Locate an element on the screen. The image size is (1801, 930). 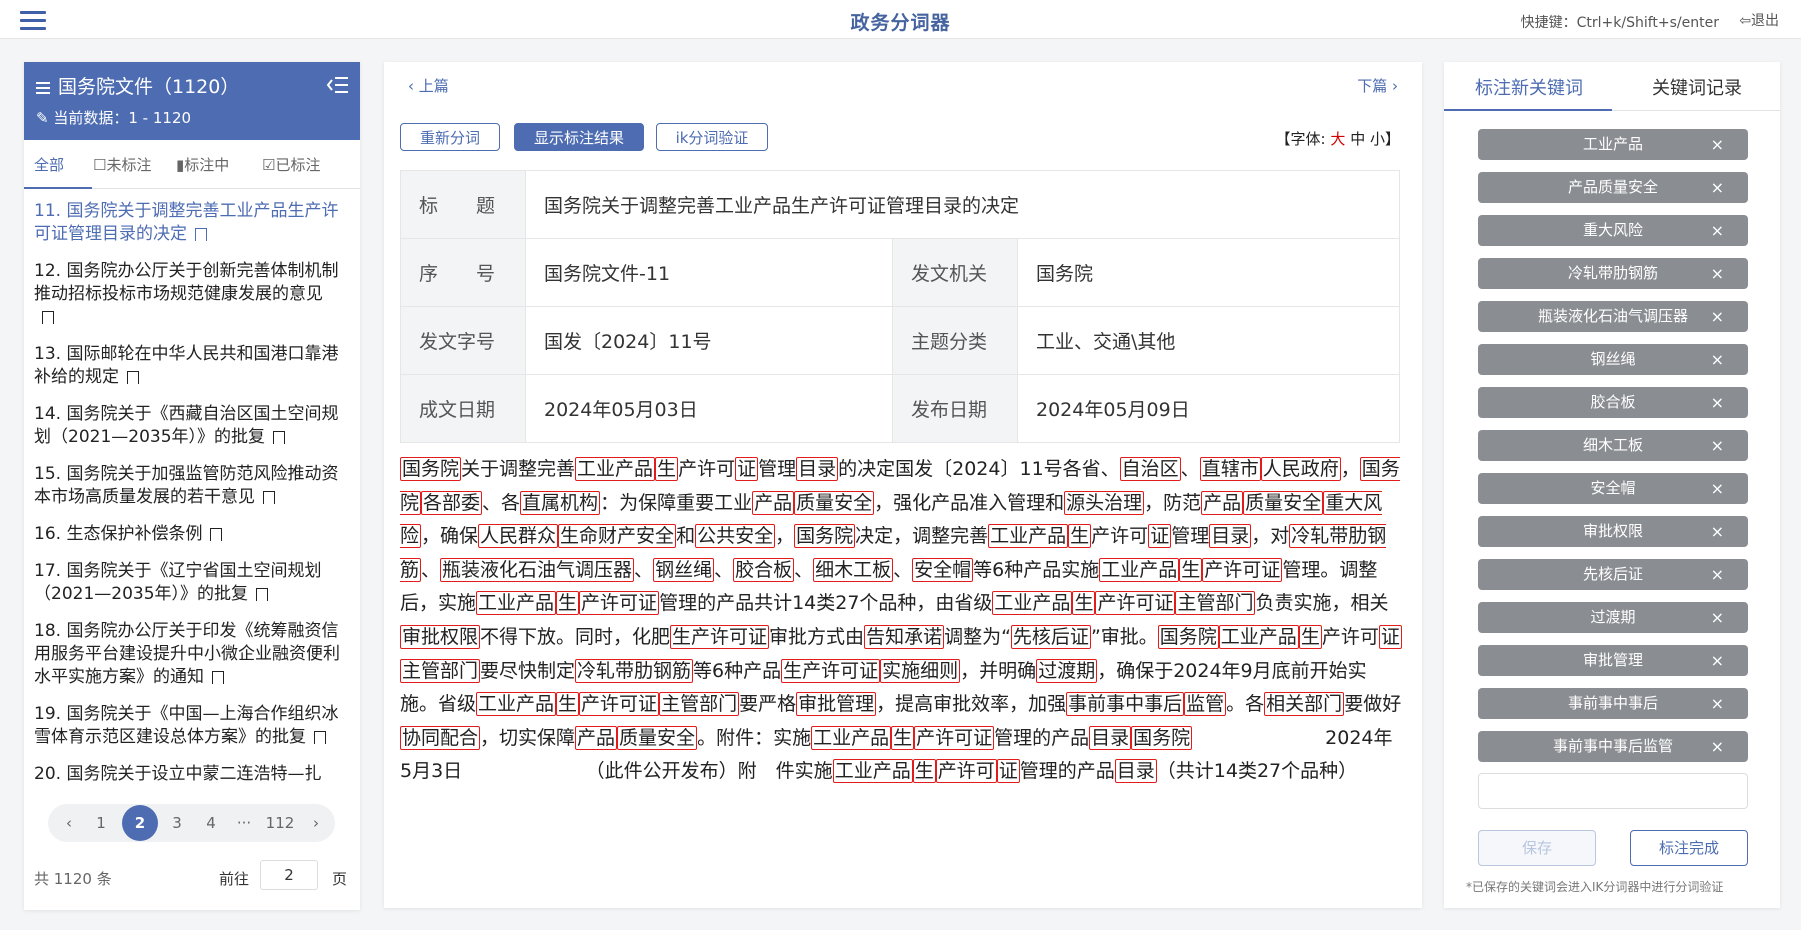
highlighted-token: 钢丝绳 is located at coordinates (684, 569).